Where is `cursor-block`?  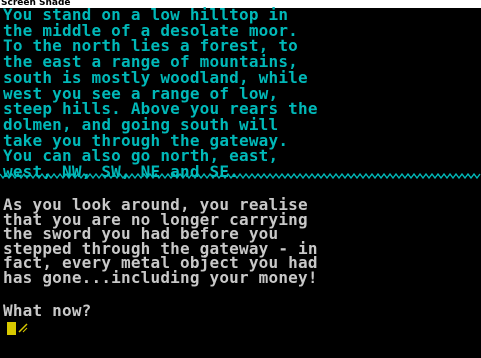 cursor-block is located at coordinates (11, 328).